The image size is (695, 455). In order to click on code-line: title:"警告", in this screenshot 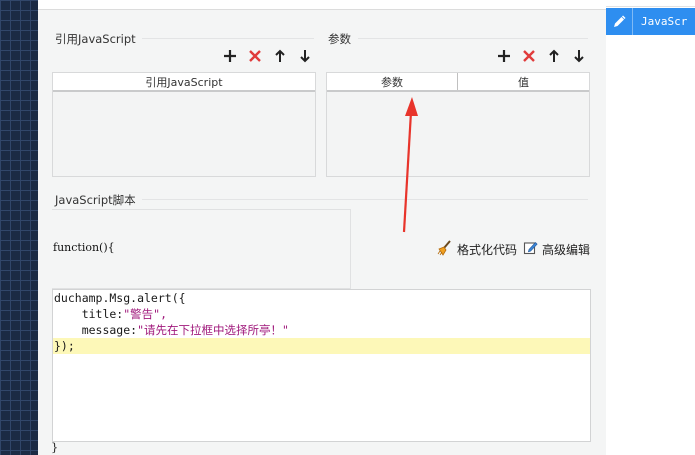, I will do `click(111, 314)`.